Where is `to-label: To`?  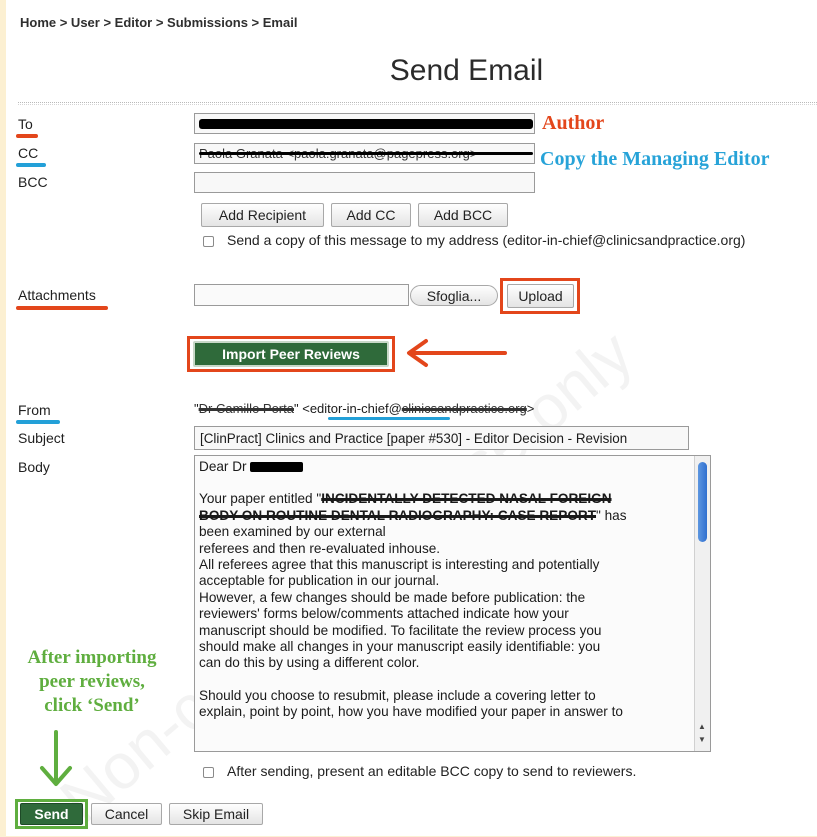
to-label: To is located at coordinates (25, 124).